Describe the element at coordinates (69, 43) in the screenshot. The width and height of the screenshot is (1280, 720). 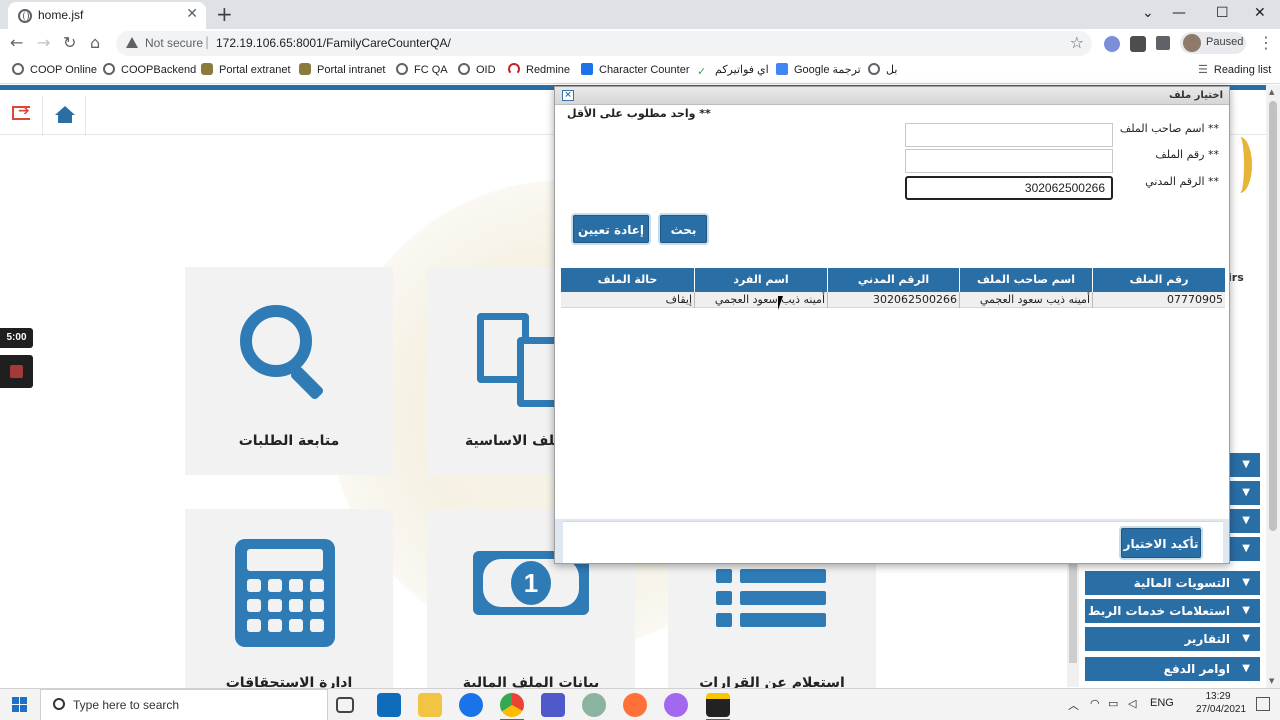
I see `reload-button: ↻` at that location.